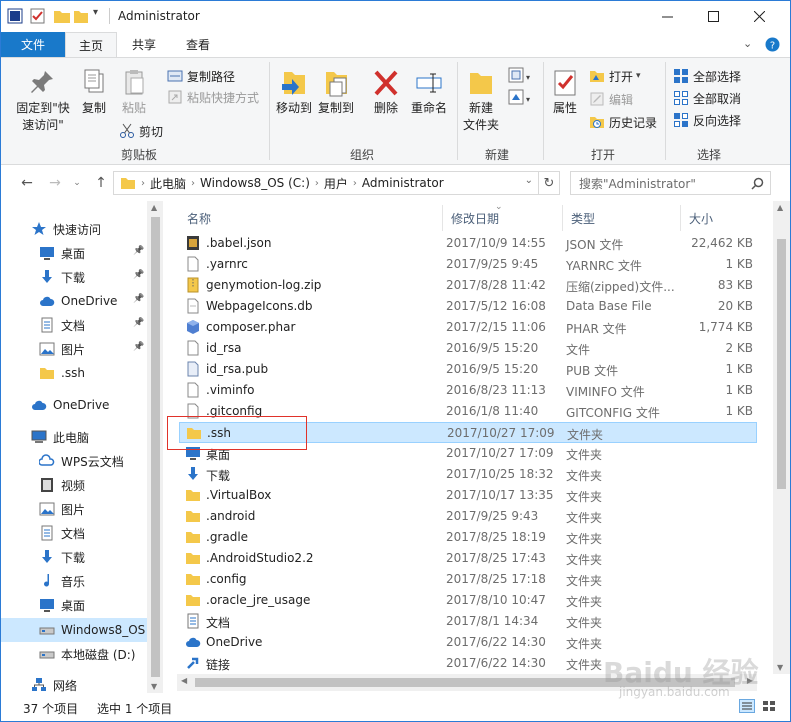 The image size is (791, 722). I want to click on file-row: .config 2017/8/25 17:18 文件夹, so click(468, 579).